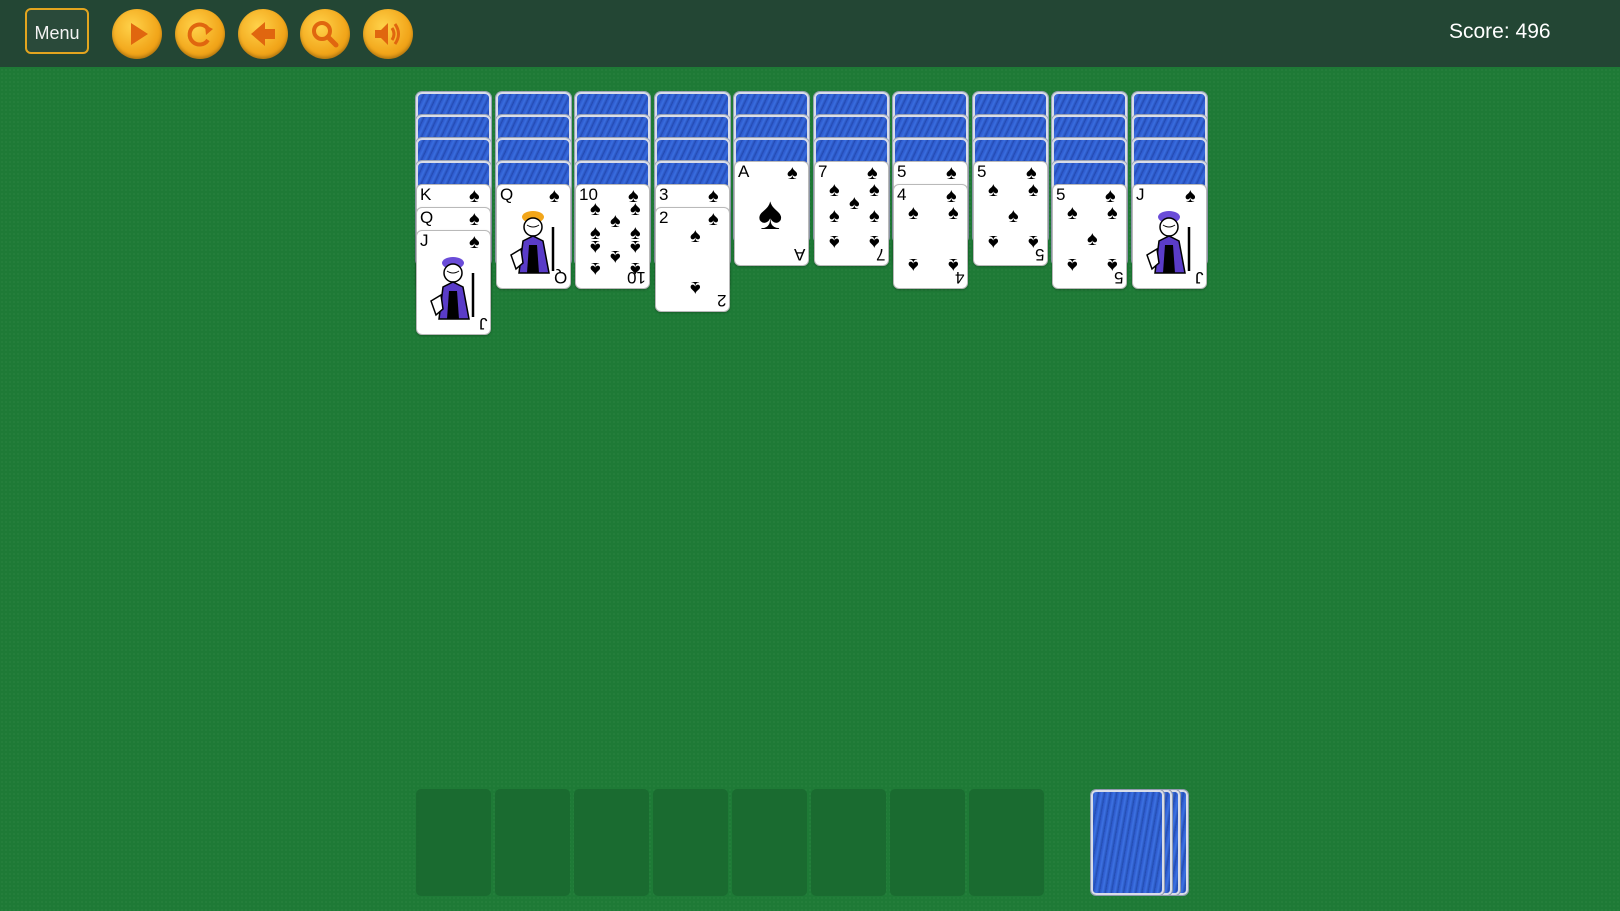 Image resolution: width=1620 pixels, height=911 pixels. What do you see at coordinates (57, 31) in the screenshot?
I see `menu-button: Menu` at bounding box center [57, 31].